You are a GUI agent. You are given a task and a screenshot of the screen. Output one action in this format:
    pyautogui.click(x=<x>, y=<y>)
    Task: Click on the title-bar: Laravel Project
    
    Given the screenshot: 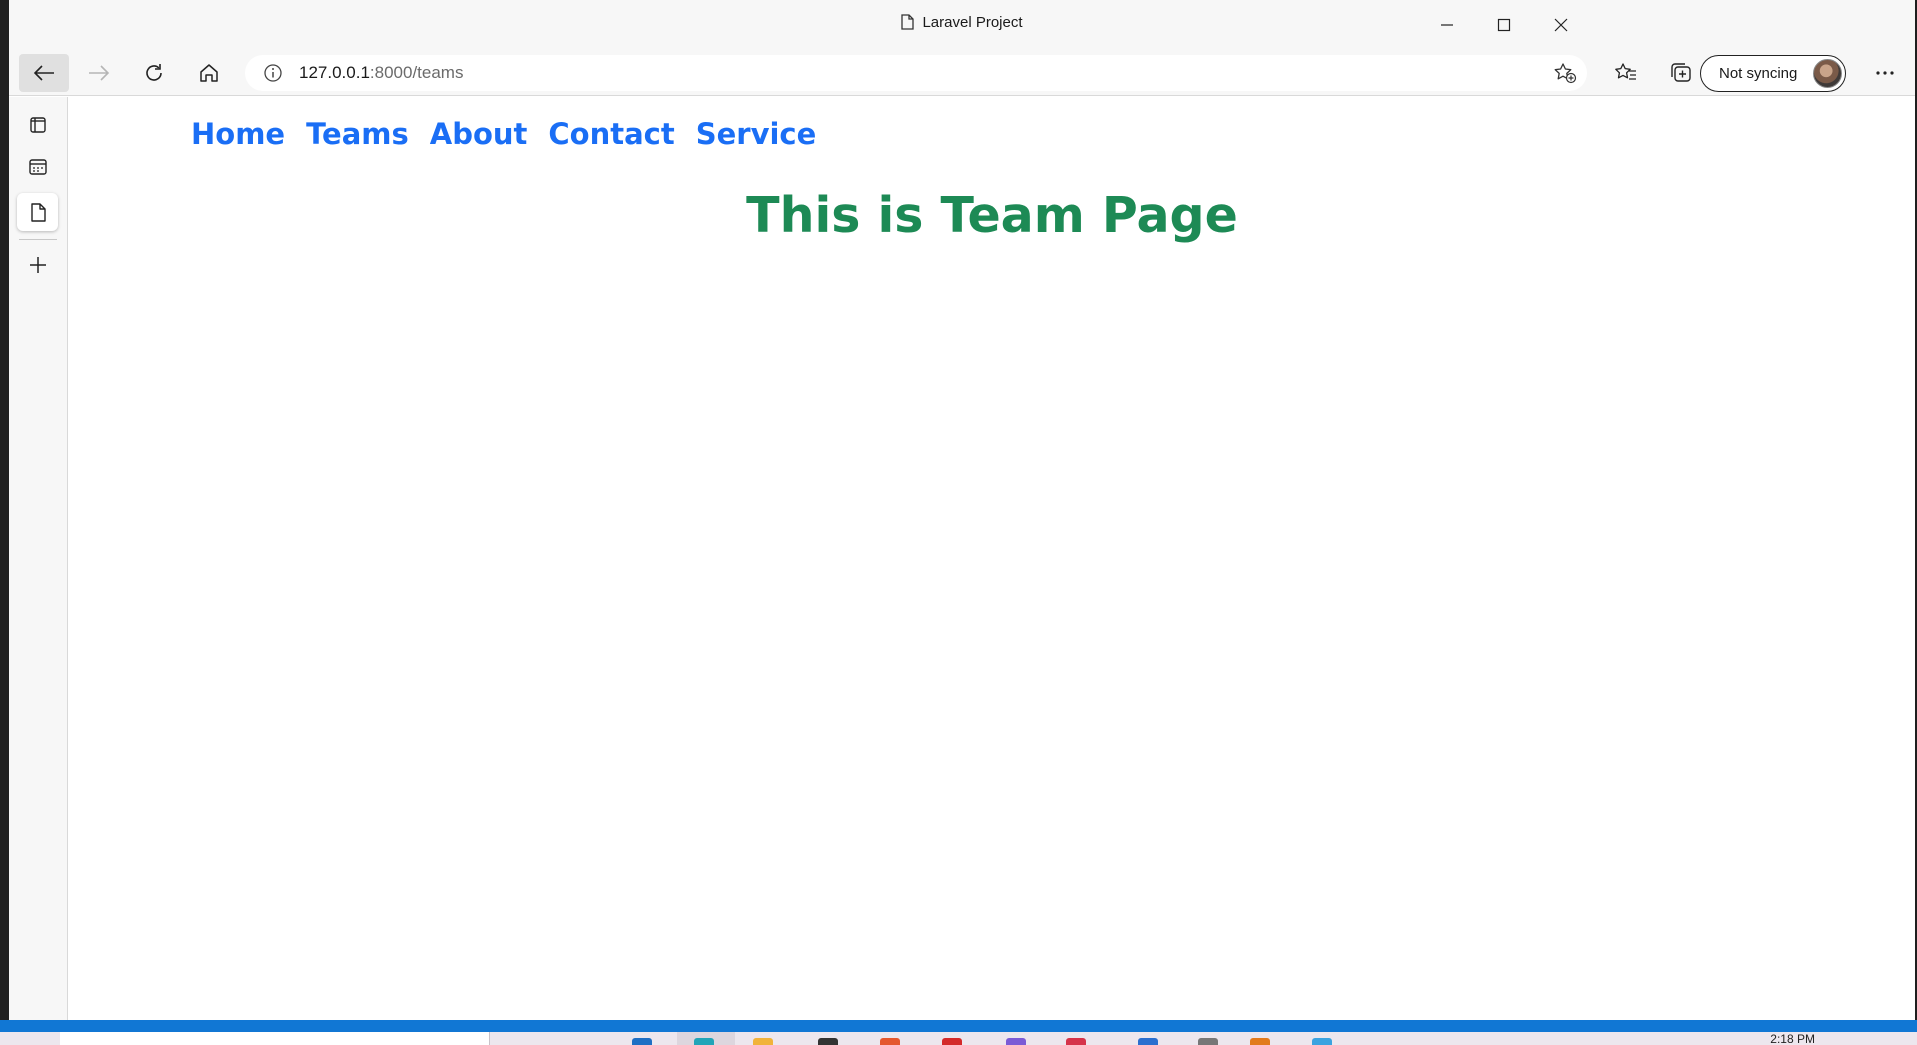 What is the action you would take?
    pyautogui.click(x=962, y=25)
    